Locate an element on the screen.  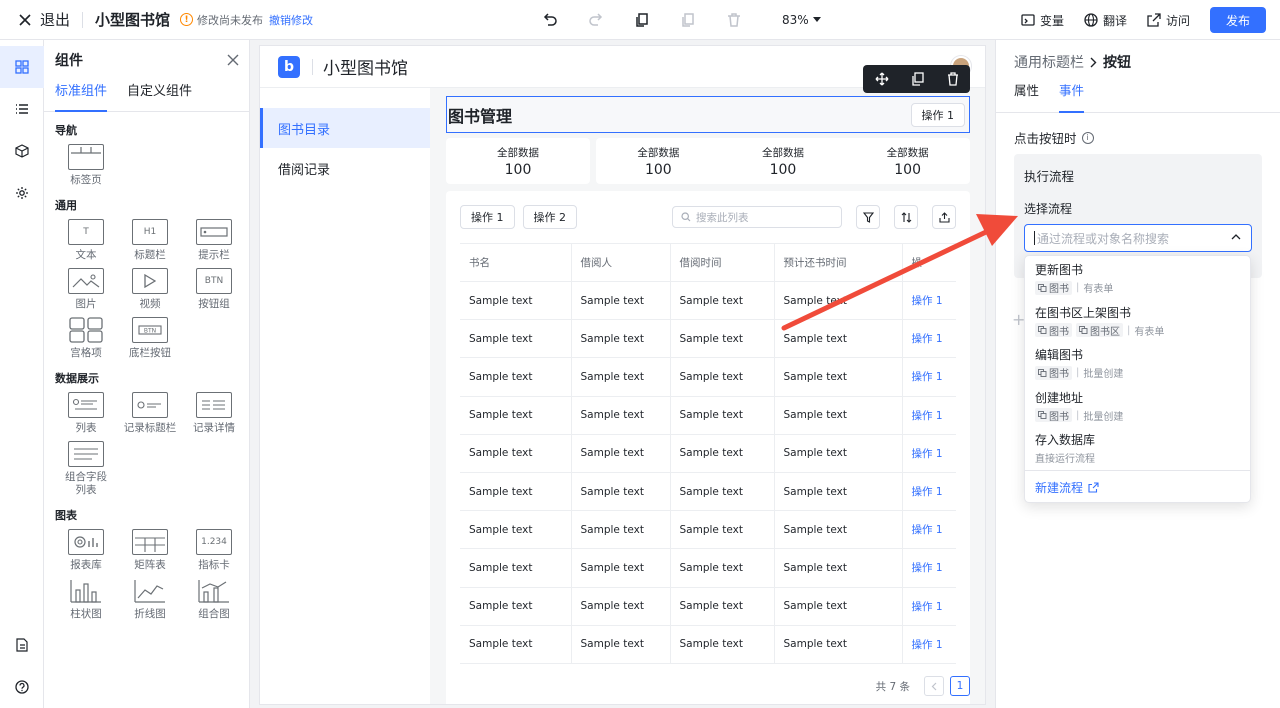
flow-option: 编辑图书 图书 | 批量创建 is located at coordinates (1137, 362).